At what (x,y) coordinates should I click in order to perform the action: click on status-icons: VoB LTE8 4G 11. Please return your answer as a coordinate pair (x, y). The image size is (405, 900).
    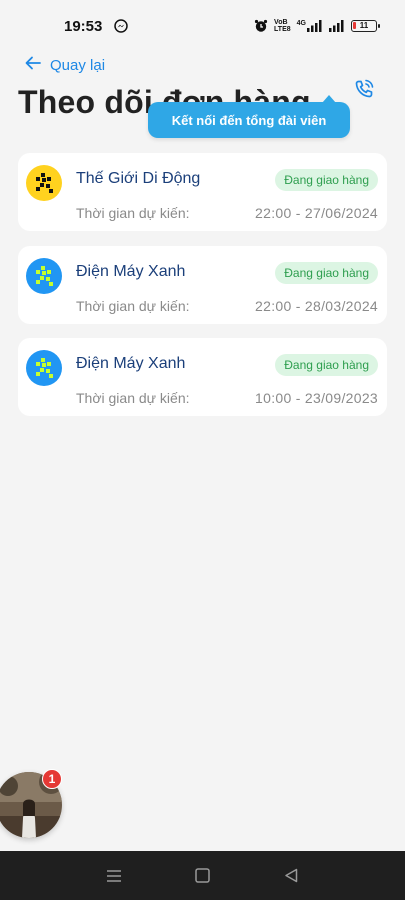
    Looking at the image, I should click on (317, 26).